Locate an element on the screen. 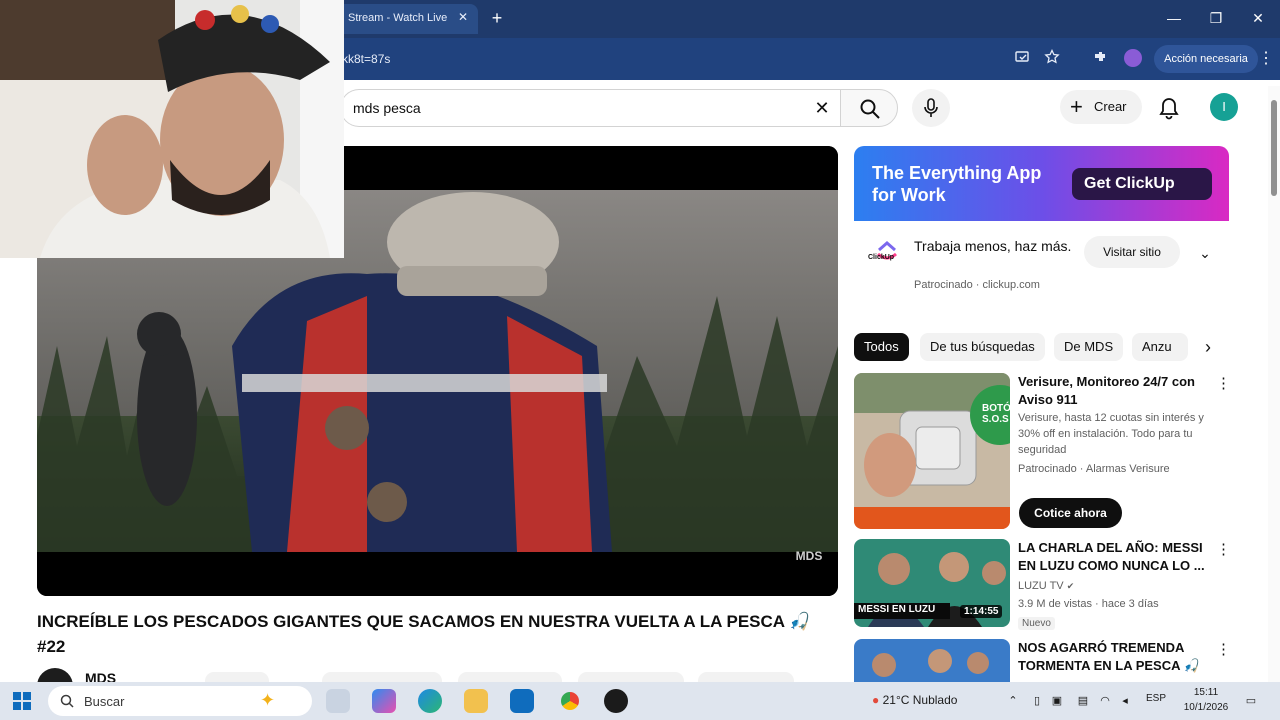 The width and height of the screenshot is (1280, 720). edge-icon is located at coordinates (430, 701).